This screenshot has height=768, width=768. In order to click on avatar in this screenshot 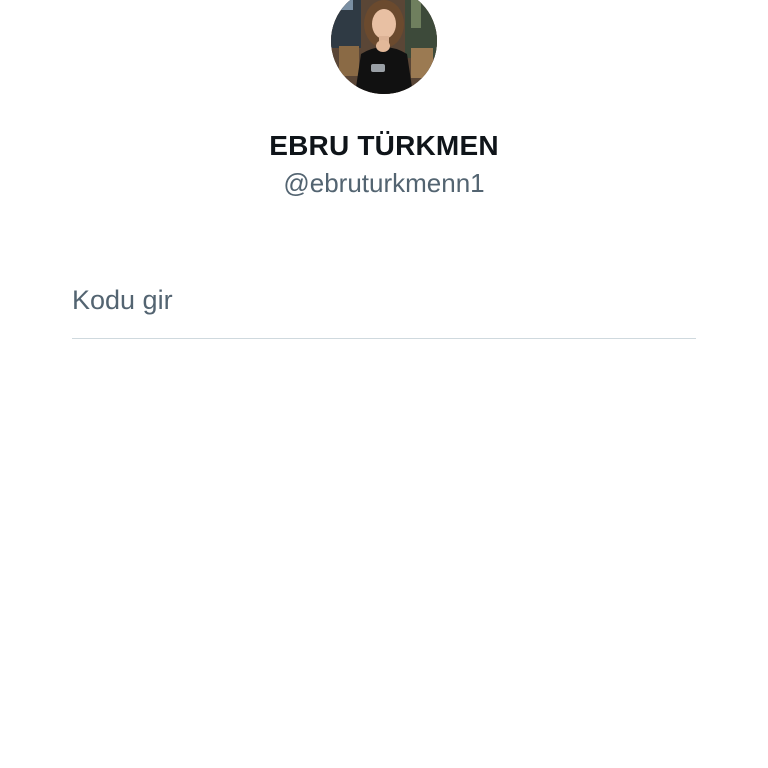, I will do `click(384, 47)`.